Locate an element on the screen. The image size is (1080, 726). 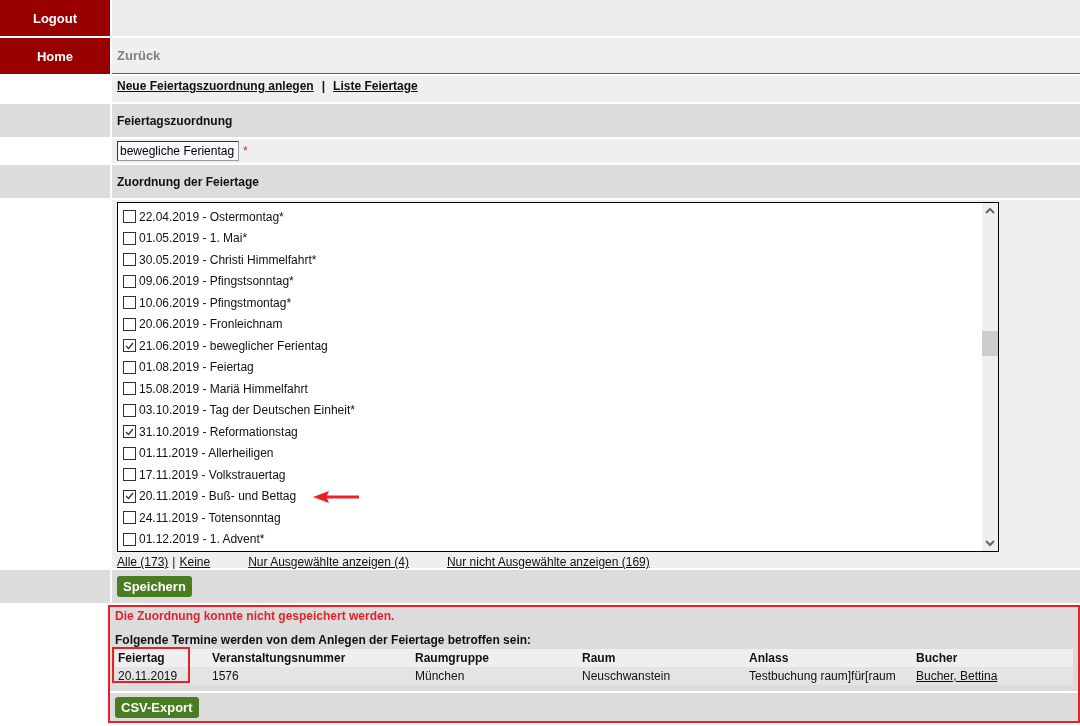
section-title: Feiertagszuordnung is located at coordinates (175, 120).